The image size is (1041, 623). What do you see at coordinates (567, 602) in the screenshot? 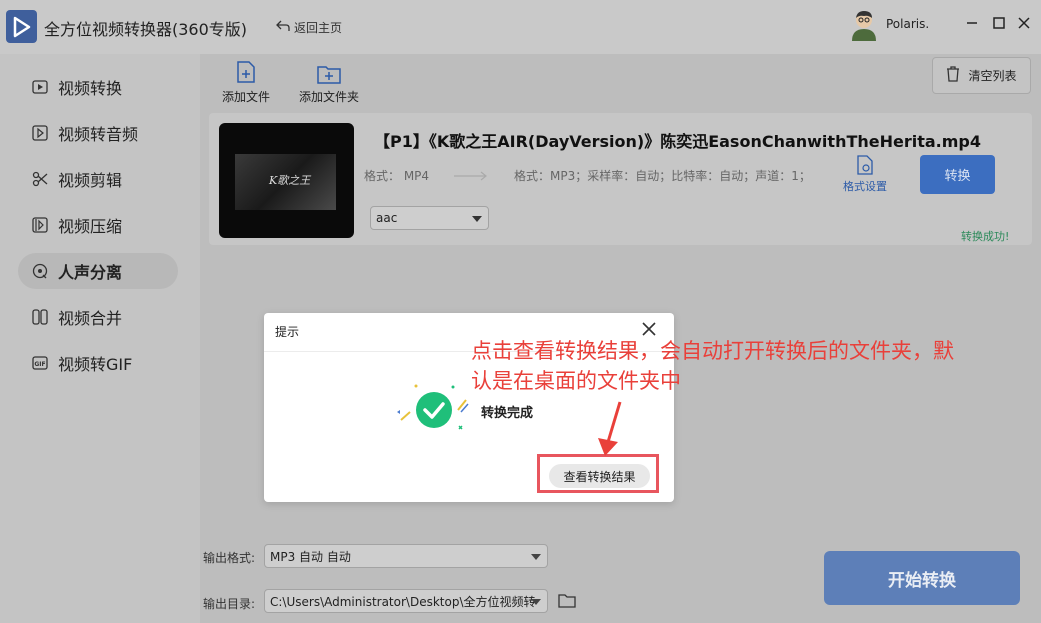
I see `folder-icon` at bounding box center [567, 602].